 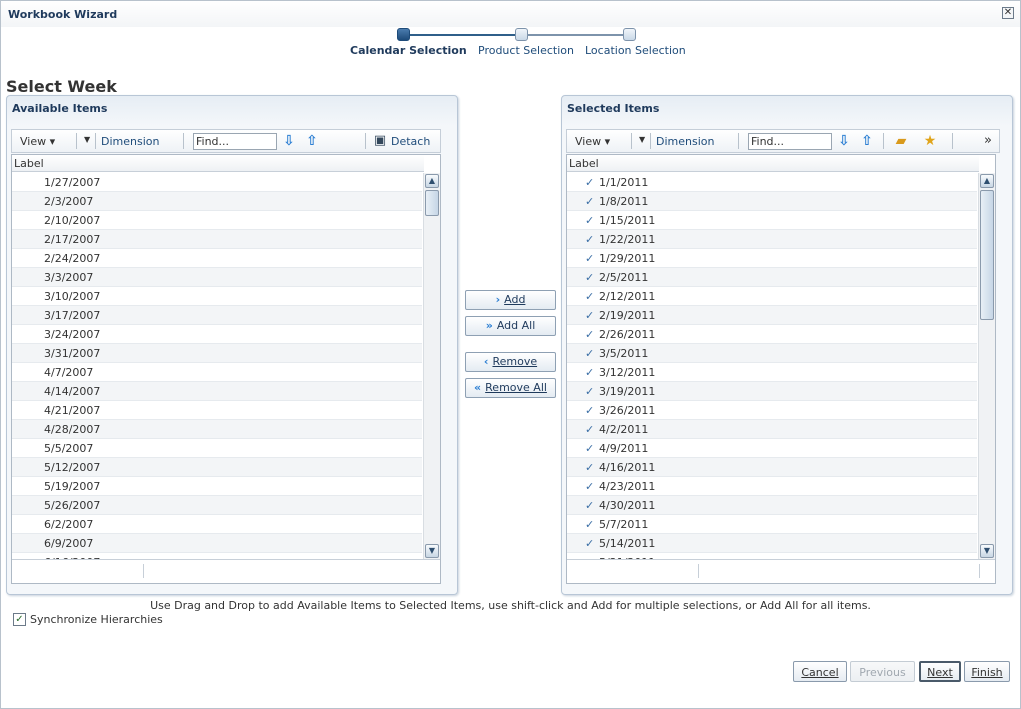 I want to click on train-label-calendar: Calendar Selection, so click(x=408, y=50).